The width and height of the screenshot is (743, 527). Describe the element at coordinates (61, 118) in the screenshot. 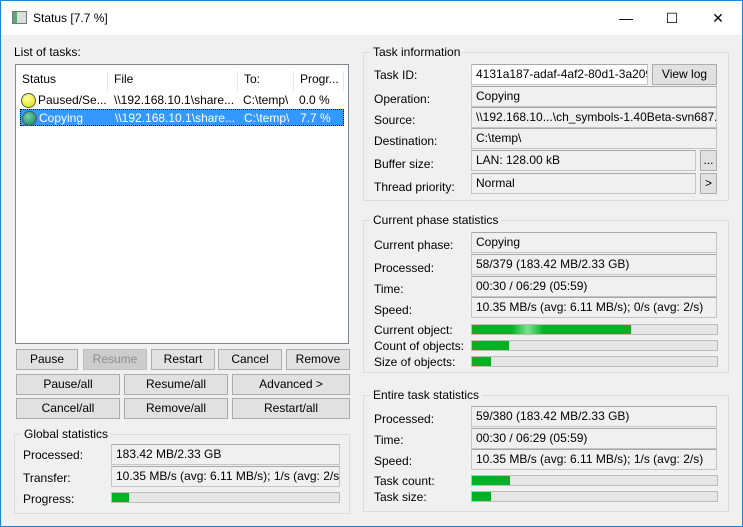

I see `row-status: Copying` at that location.